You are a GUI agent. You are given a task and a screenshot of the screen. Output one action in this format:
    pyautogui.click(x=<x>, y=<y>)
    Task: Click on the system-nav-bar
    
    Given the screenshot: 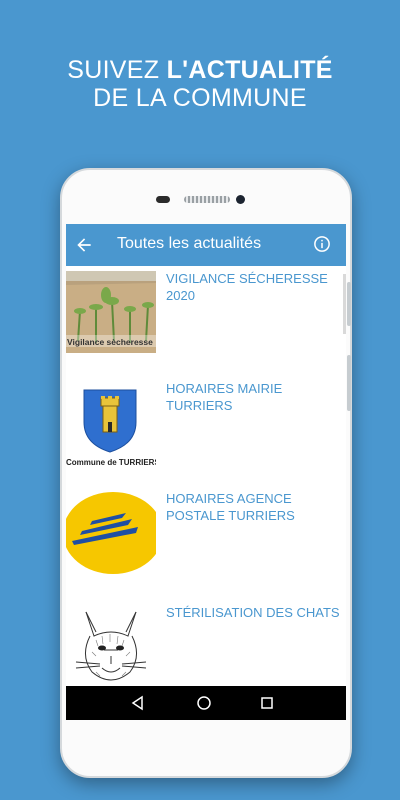 What is the action you would take?
    pyautogui.click(x=206, y=703)
    